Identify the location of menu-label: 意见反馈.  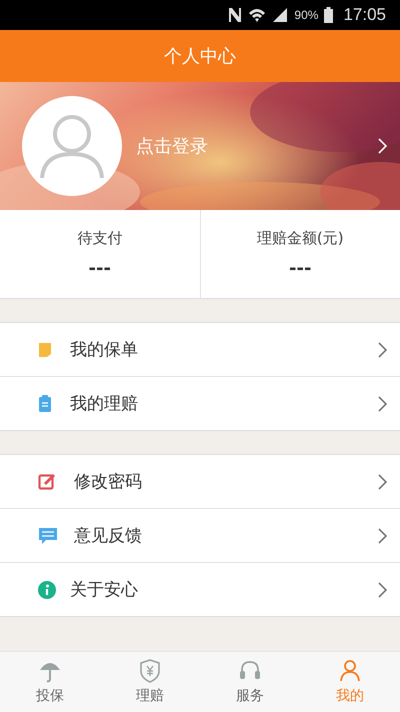
(108, 536).